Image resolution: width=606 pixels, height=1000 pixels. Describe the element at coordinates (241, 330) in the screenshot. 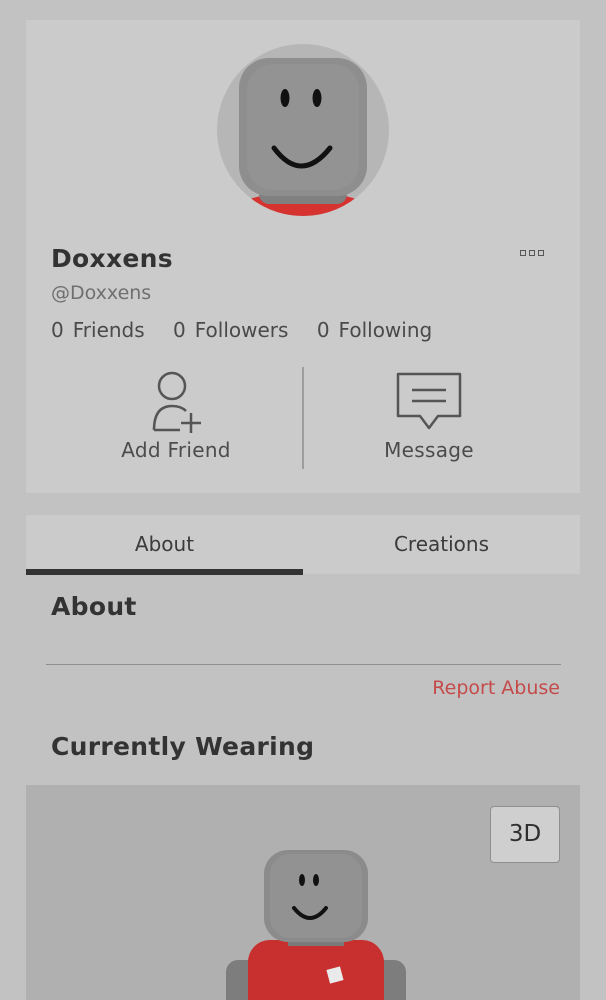

I see `followers-label: Followers` at that location.